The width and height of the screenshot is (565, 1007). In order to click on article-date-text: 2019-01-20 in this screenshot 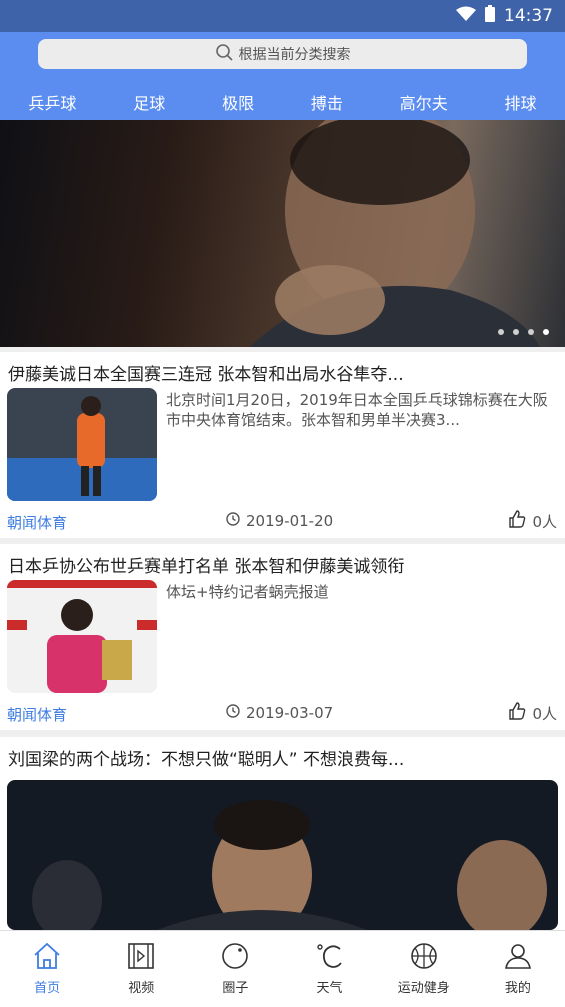, I will do `click(290, 521)`.